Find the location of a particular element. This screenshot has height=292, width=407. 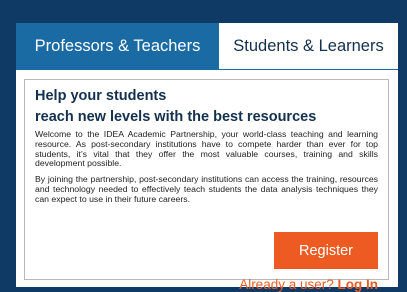

register-button: Register is located at coordinates (326, 250).